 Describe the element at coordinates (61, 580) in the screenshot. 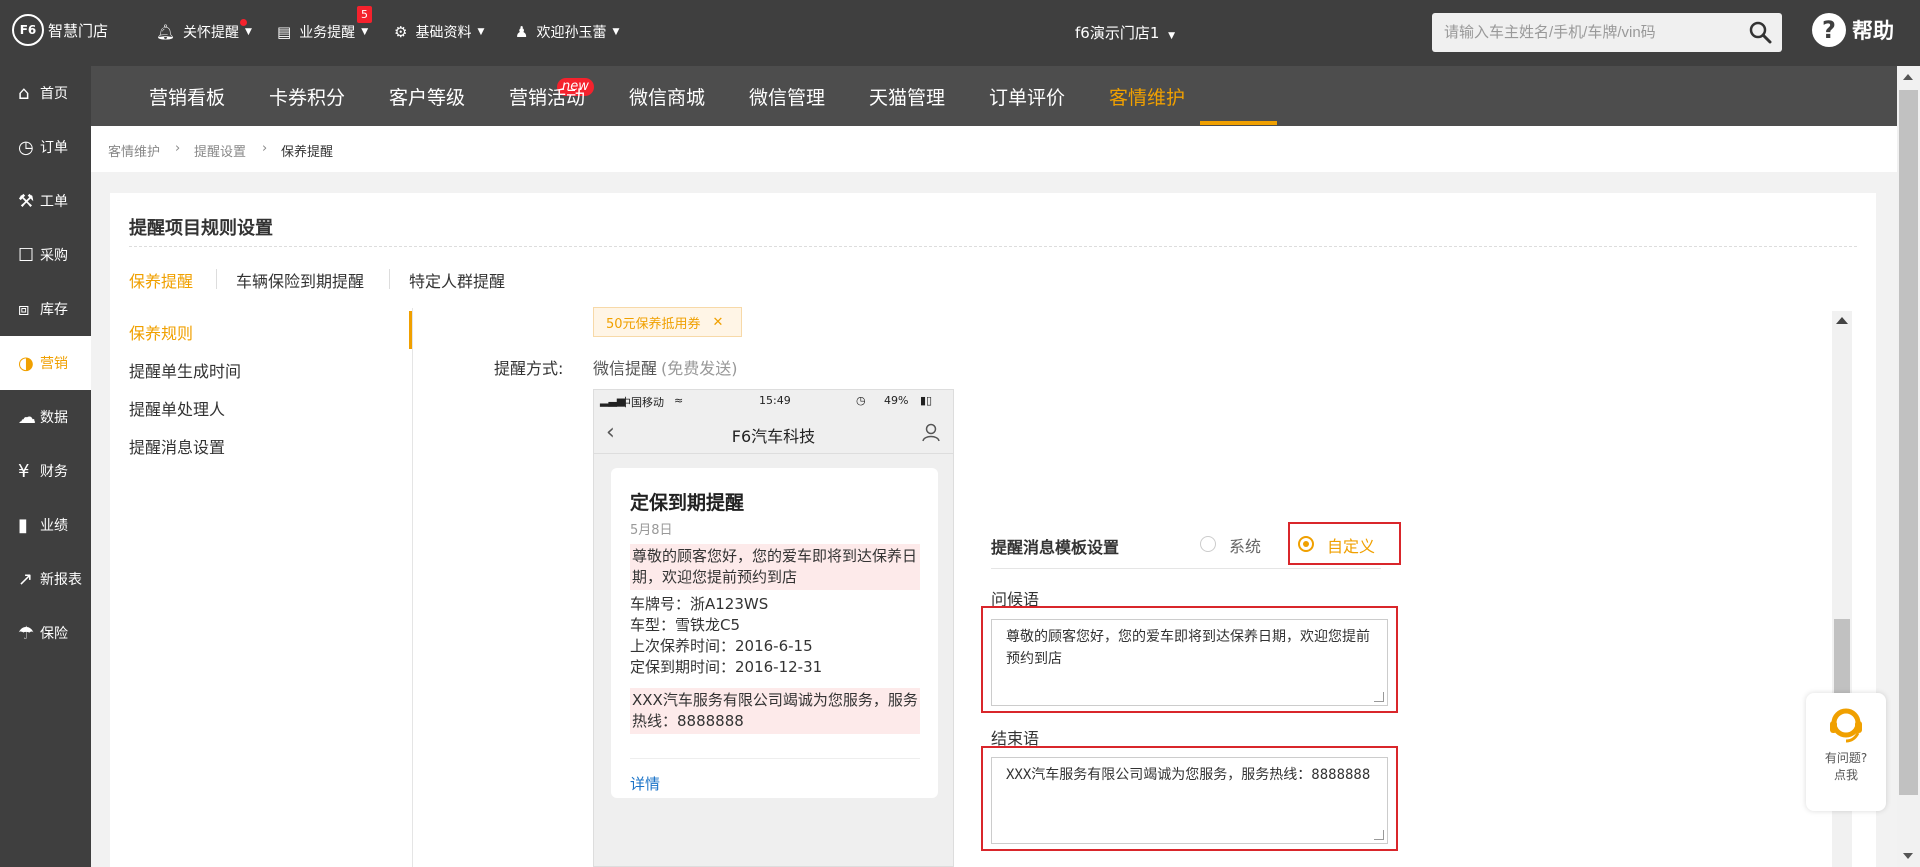

I see `sidebar-item-label: 新报表` at that location.